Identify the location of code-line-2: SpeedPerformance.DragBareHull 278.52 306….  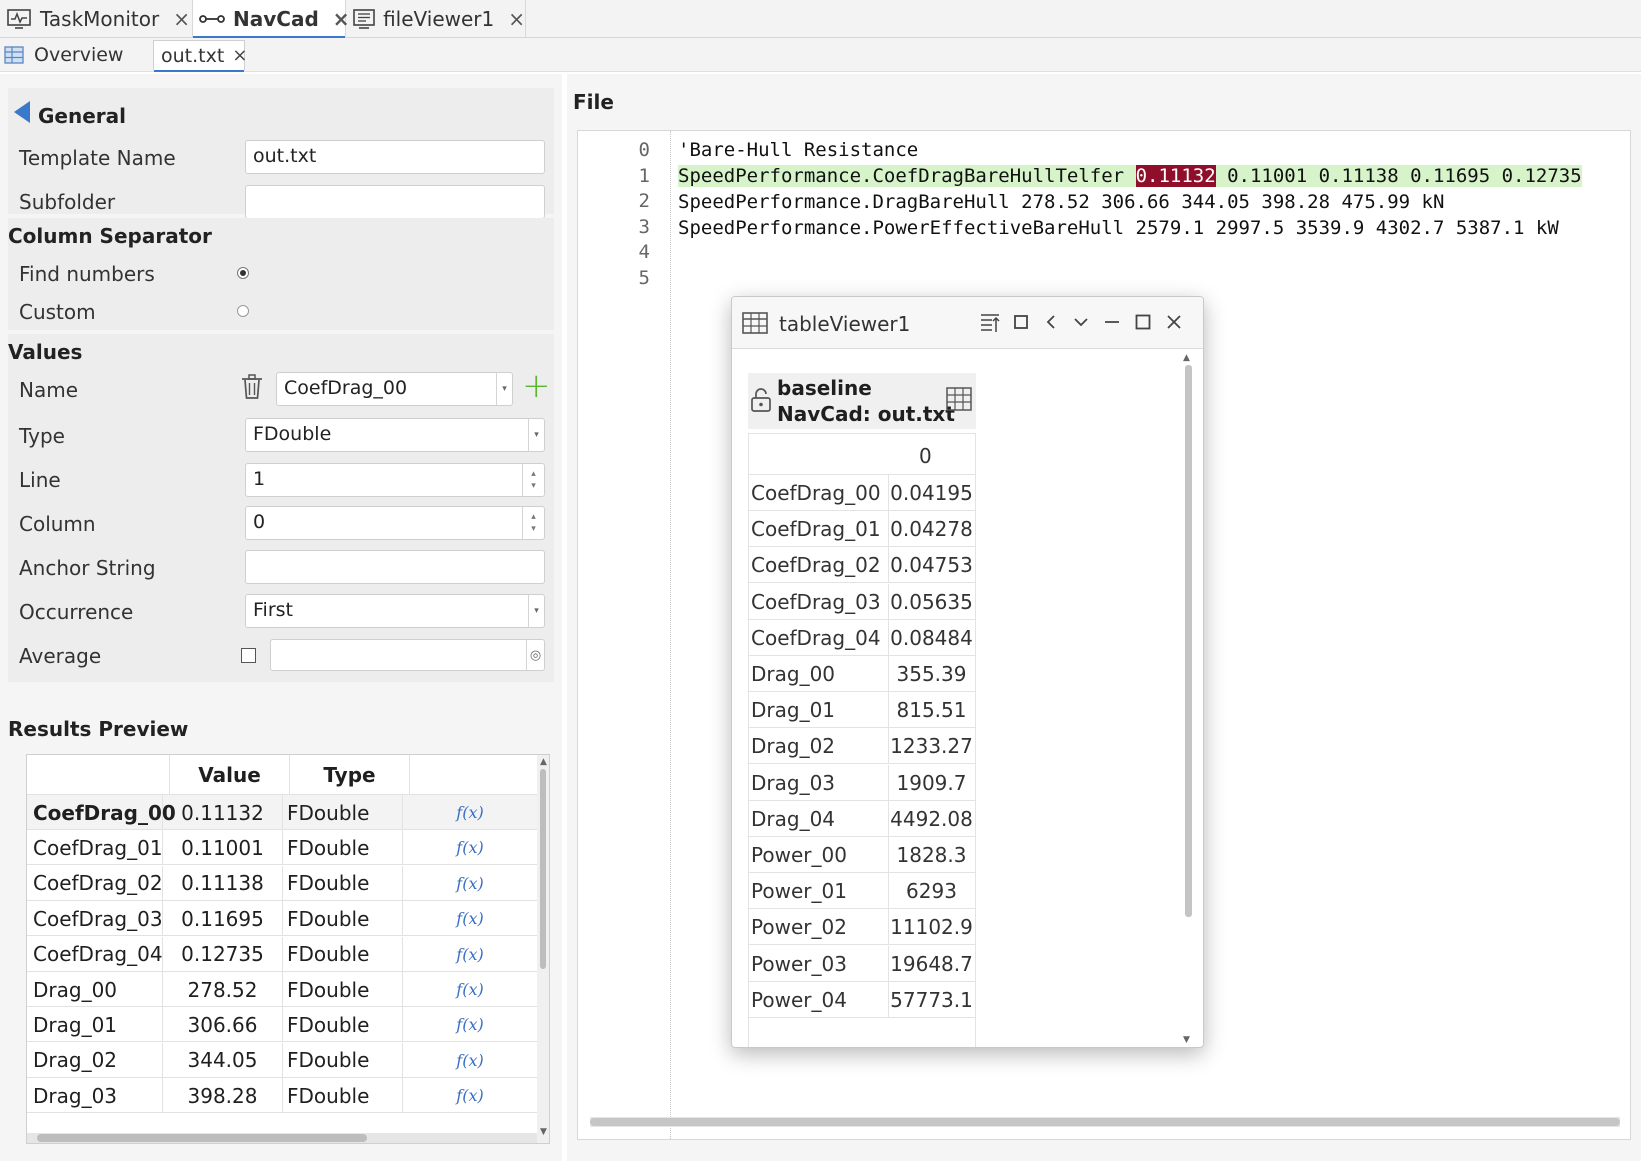
(1061, 202).